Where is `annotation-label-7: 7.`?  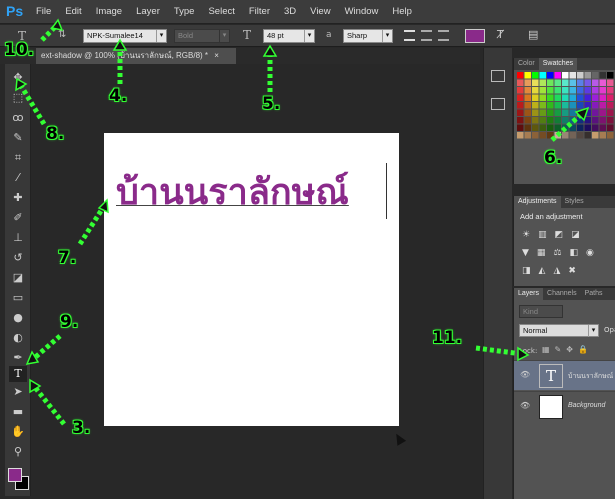
annotation-label-7: 7. is located at coordinates (67, 258).